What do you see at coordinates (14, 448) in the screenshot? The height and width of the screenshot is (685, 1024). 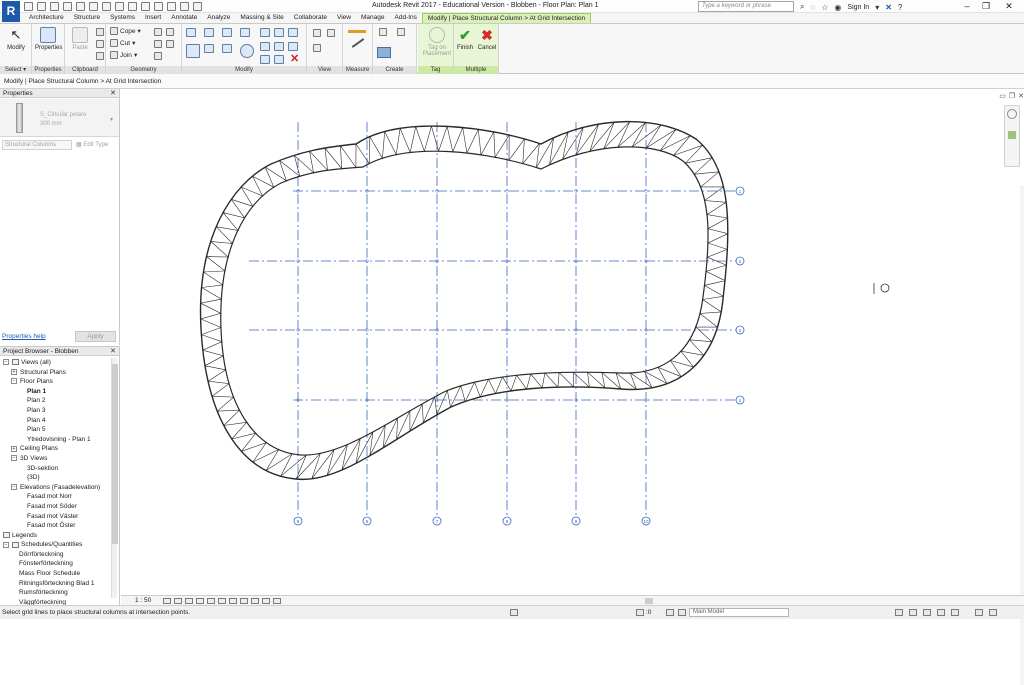 I see `expand-icon: +` at bounding box center [14, 448].